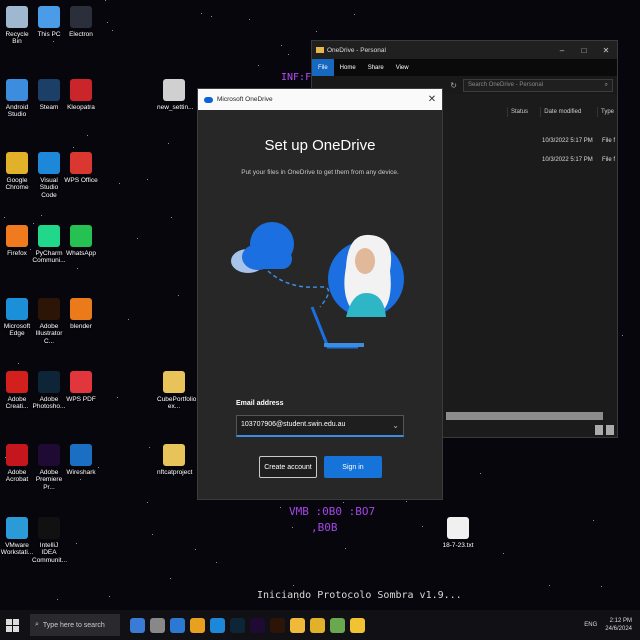 The height and width of the screenshot is (640, 640). I want to click on horizontal-scrollbar, so click(524, 416).